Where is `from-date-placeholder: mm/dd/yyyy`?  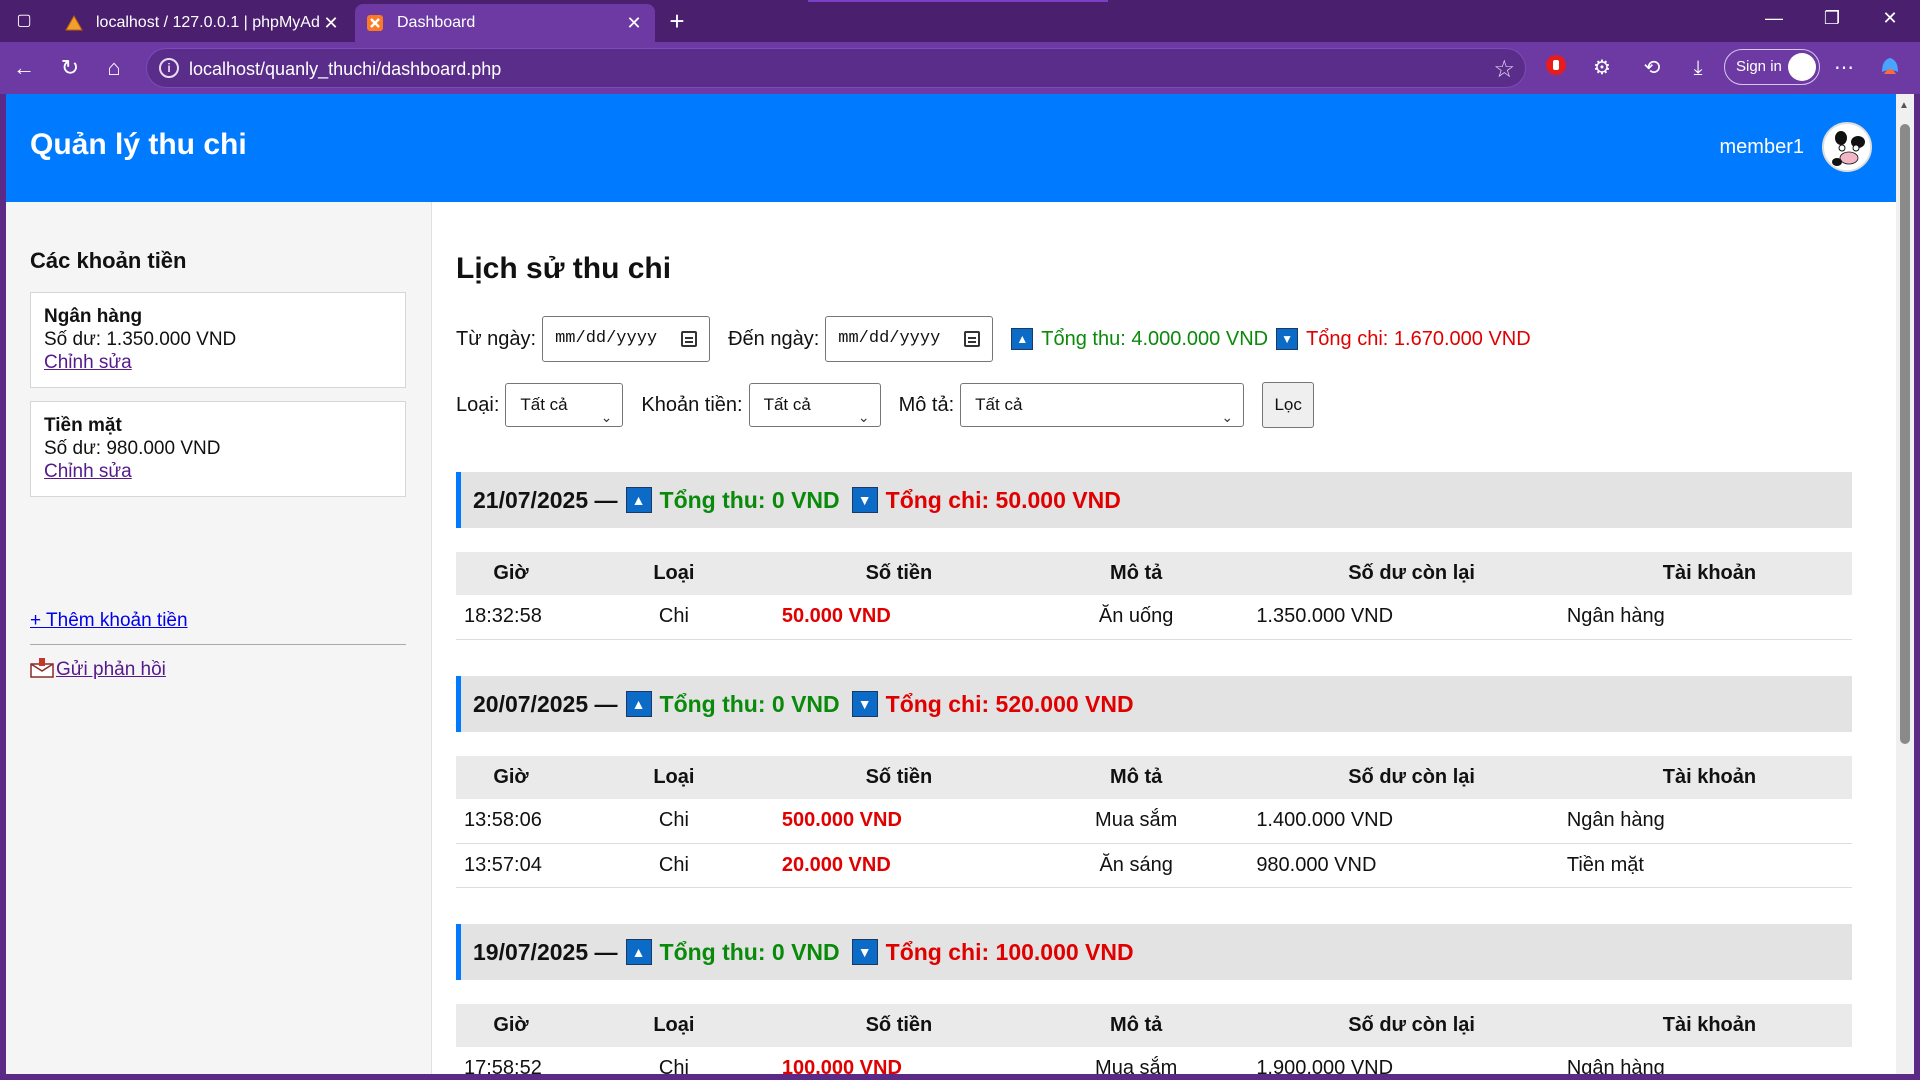
from-date-placeholder: mm/dd/yyyy is located at coordinates (606, 338).